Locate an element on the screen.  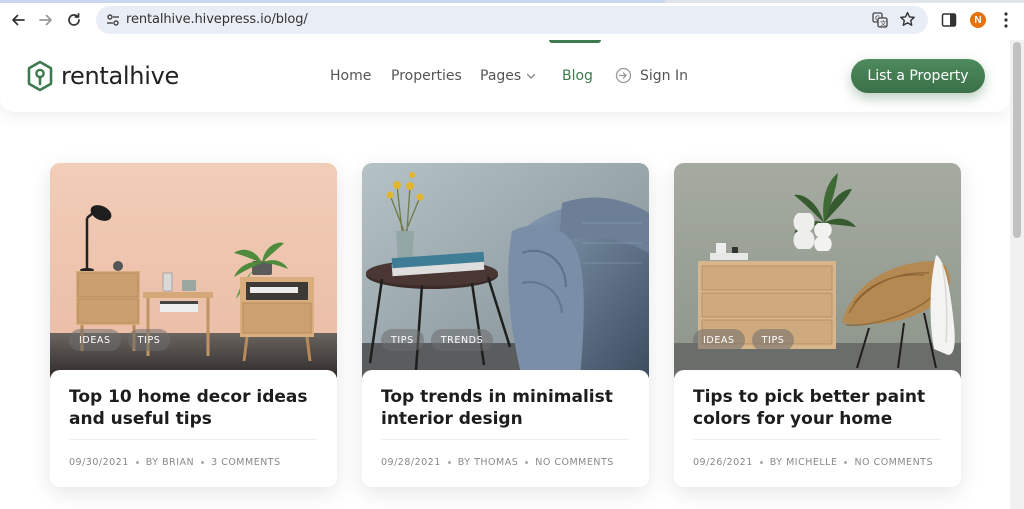
site-logo: rentalhive is located at coordinates (102, 76).